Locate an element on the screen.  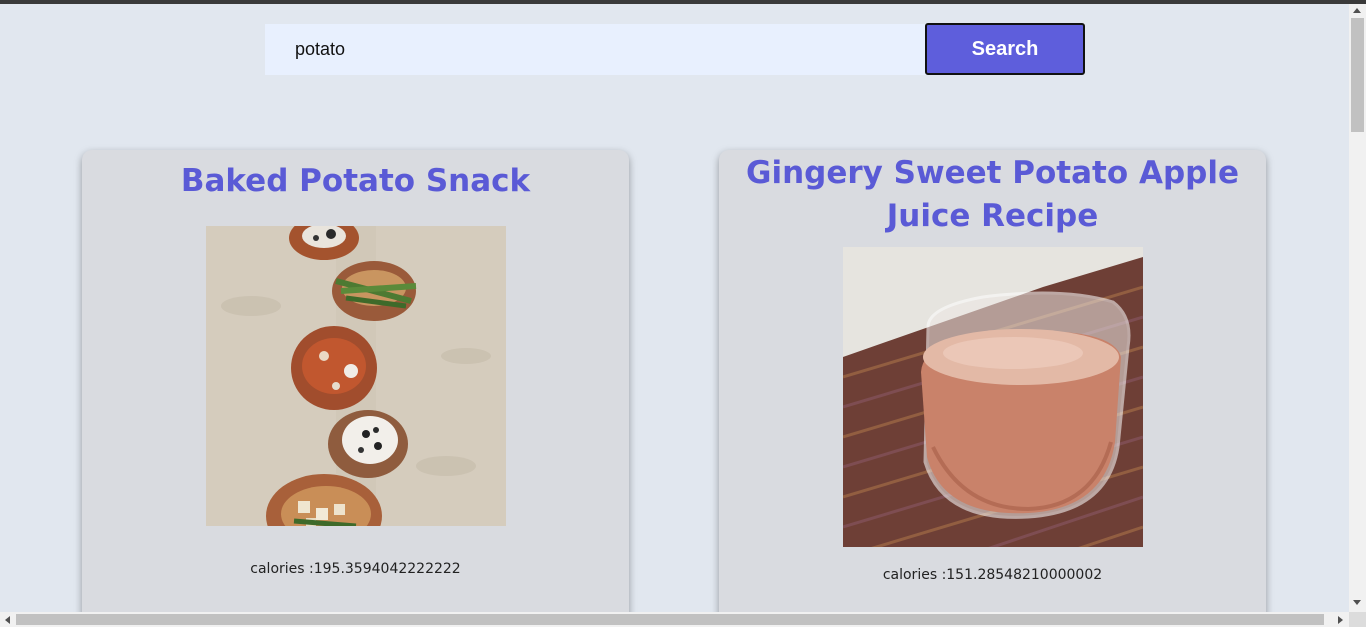
search-button: Search is located at coordinates (1005, 49).